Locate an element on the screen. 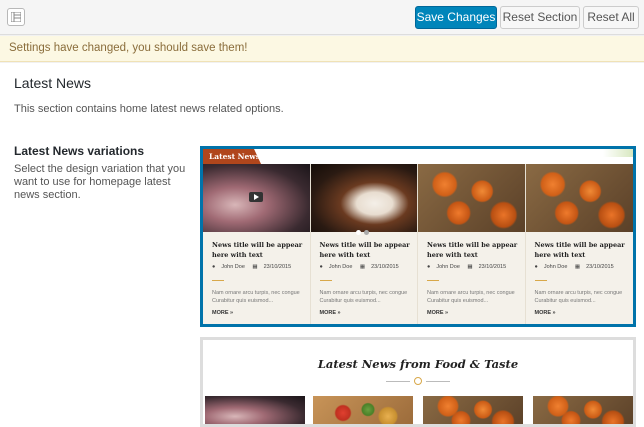 This screenshot has width=644, height=427. play-icon is located at coordinates (256, 197).